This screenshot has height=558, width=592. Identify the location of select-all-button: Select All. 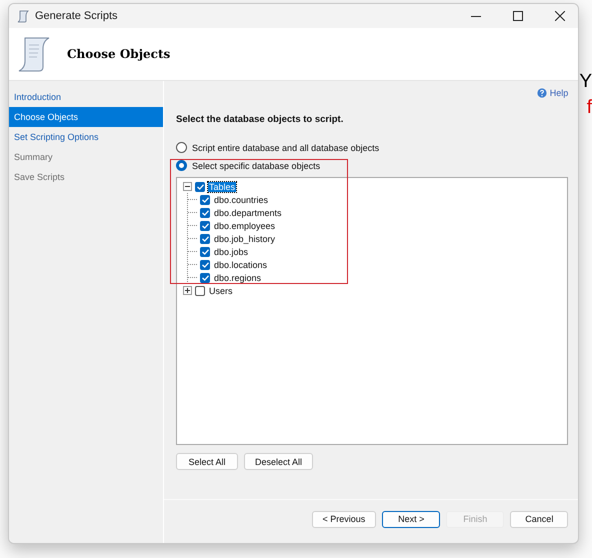
(207, 461).